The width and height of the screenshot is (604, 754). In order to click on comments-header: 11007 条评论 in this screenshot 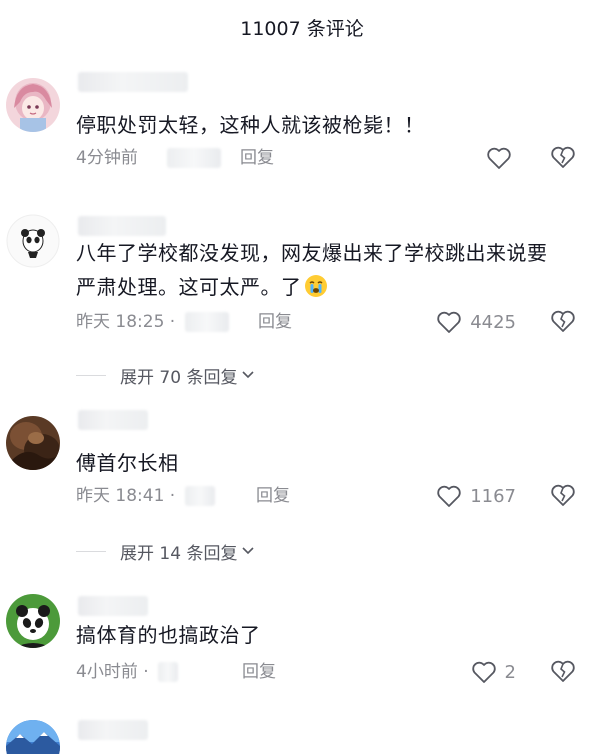, I will do `click(302, 29)`.